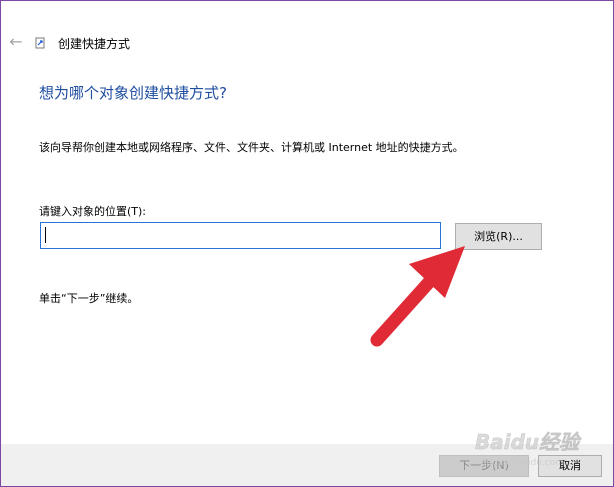 Image resolution: width=614 pixels, height=487 pixels. What do you see at coordinates (417, 296) in the screenshot?
I see `red-arrow-icon` at bounding box center [417, 296].